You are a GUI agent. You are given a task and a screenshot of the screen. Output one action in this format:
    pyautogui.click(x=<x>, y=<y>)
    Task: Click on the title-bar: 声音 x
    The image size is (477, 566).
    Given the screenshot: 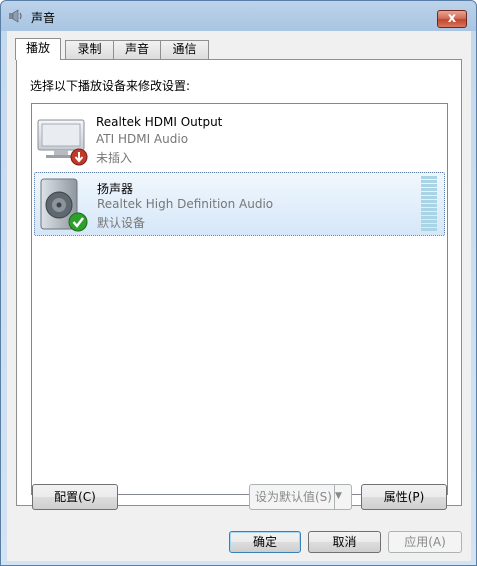 What is the action you would take?
    pyautogui.click(x=238, y=16)
    